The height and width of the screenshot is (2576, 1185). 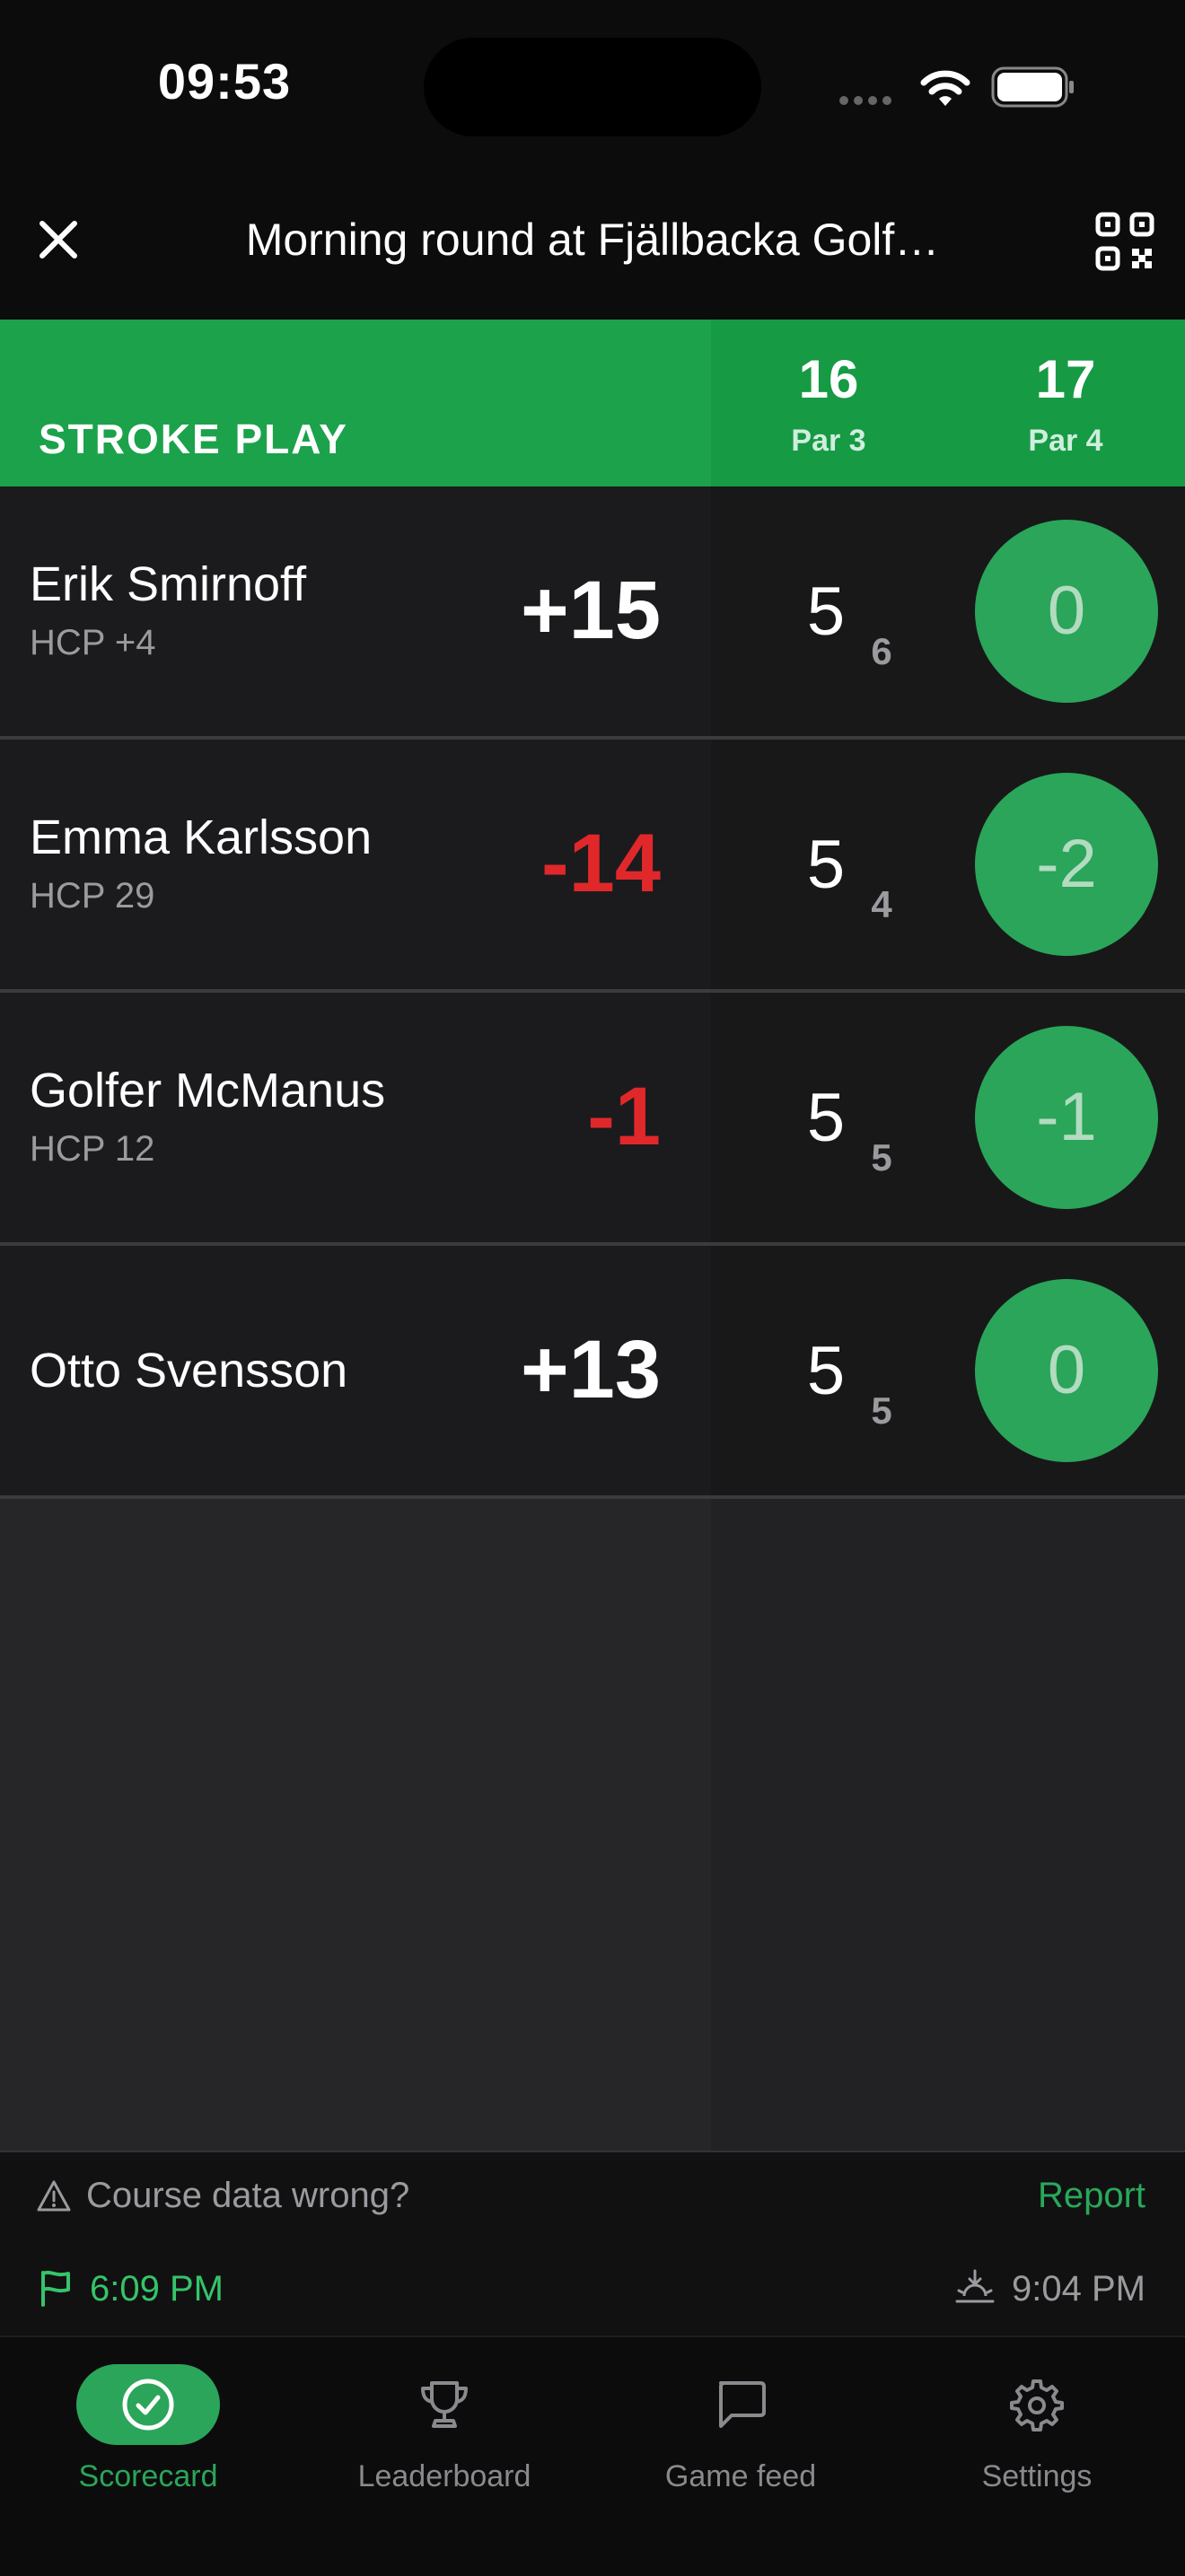 What do you see at coordinates (1066, 864) in the screenshot?
I see `hole-score-circle: -2` at bounding box center [1066, 864].